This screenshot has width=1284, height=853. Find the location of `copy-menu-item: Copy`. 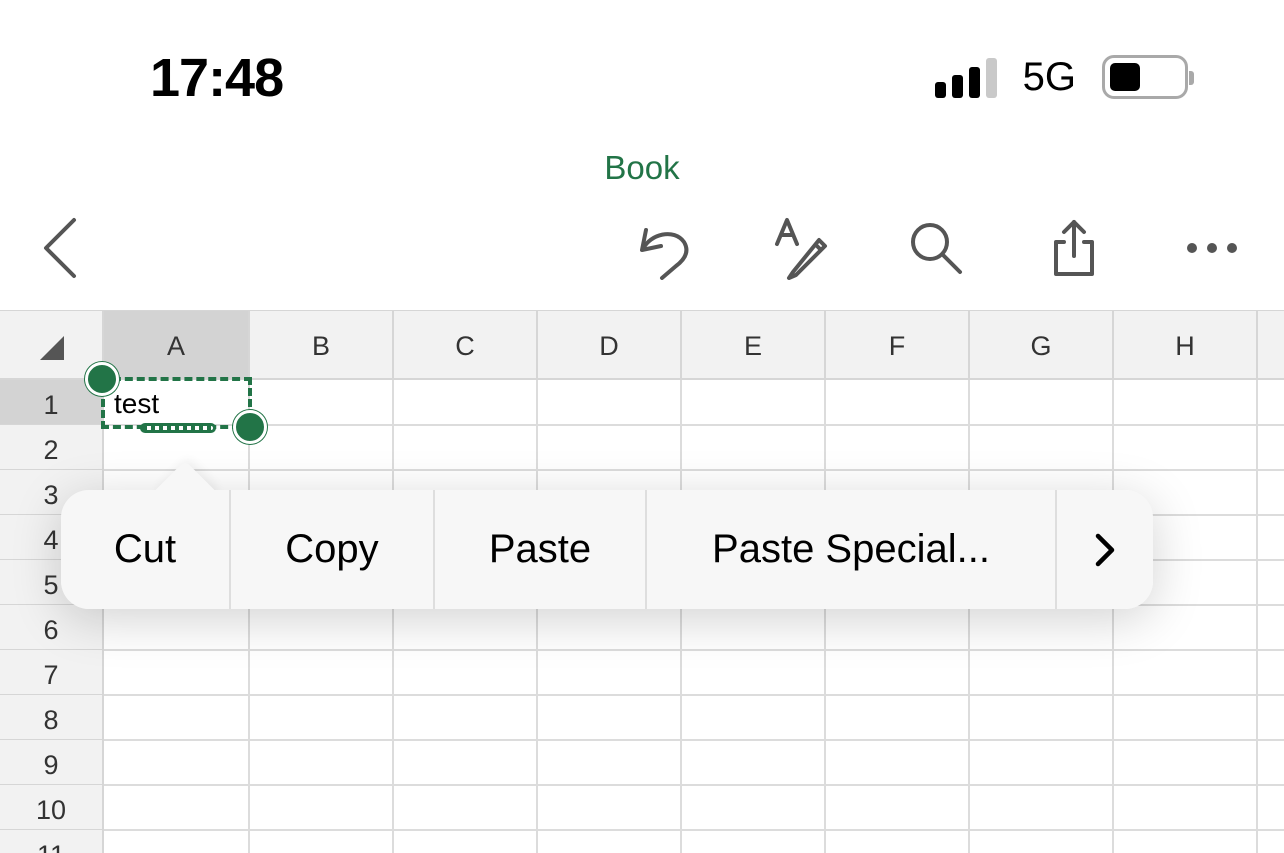

copy-menu-item: Copy is located at coordinates (333, 549).